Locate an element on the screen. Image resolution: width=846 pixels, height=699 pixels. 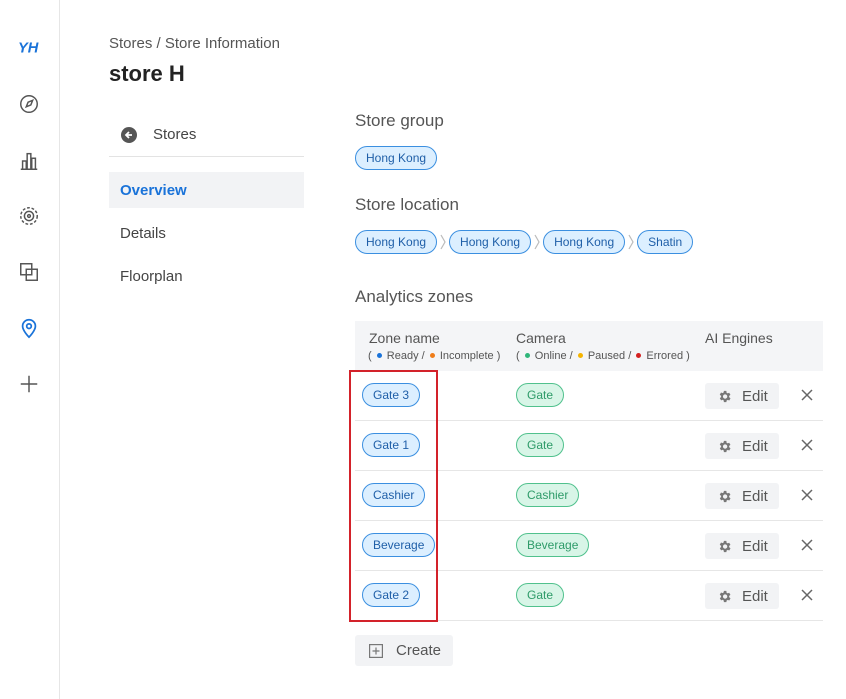
svg-text: YH is located at coordinates (28, 49).